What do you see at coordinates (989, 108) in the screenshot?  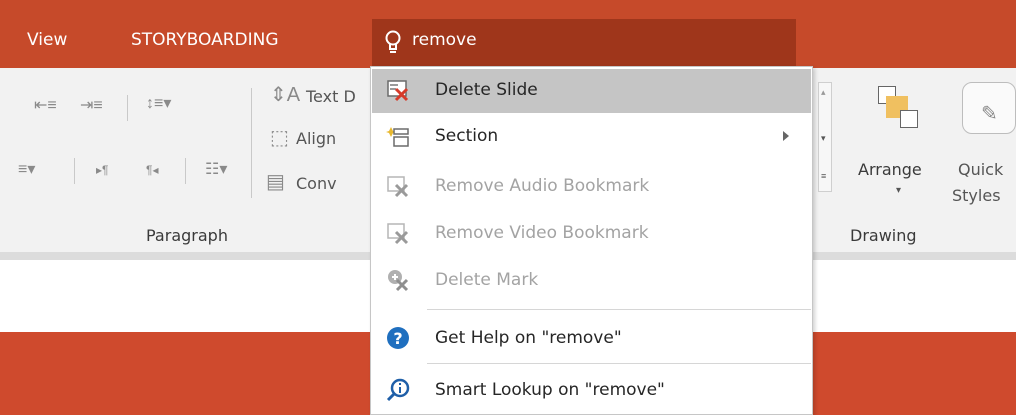 I see `quick-styles-icon: ✎` at bounding box center [989, 108].